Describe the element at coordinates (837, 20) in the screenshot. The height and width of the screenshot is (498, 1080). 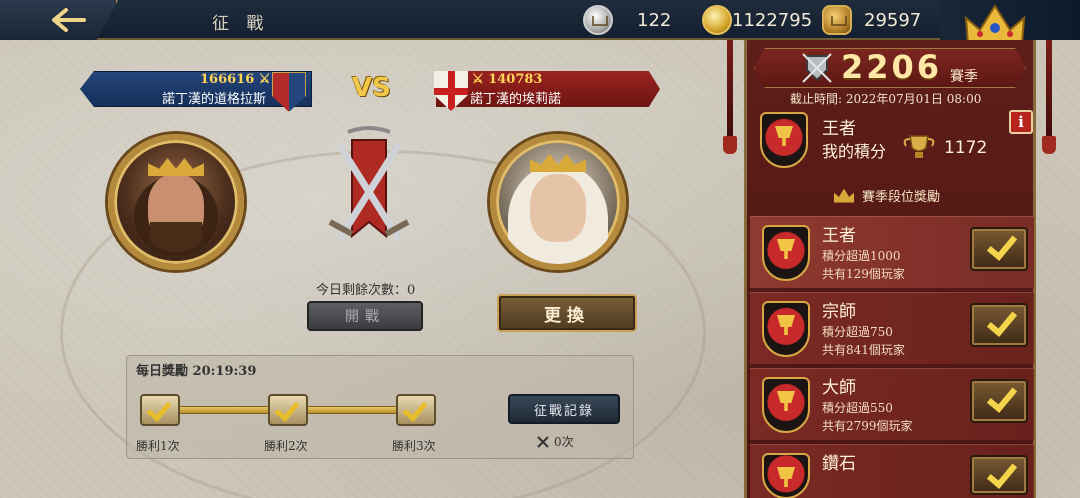
I see `crown-token-icon` at that location.